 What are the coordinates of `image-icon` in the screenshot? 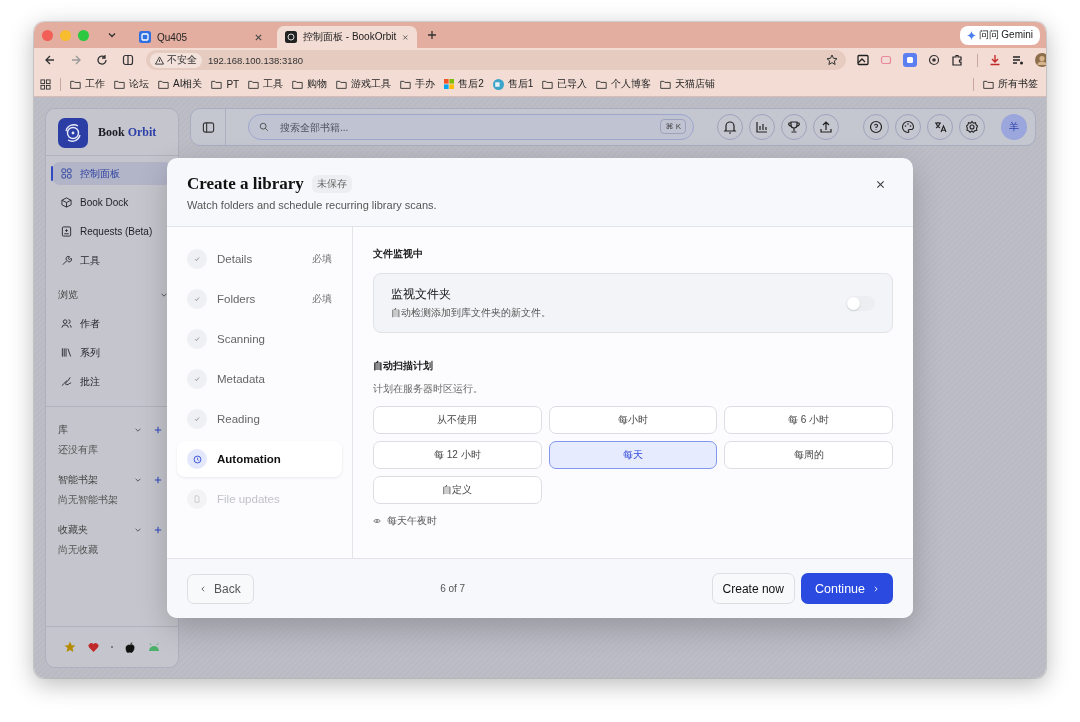 It's located at (863, 60).